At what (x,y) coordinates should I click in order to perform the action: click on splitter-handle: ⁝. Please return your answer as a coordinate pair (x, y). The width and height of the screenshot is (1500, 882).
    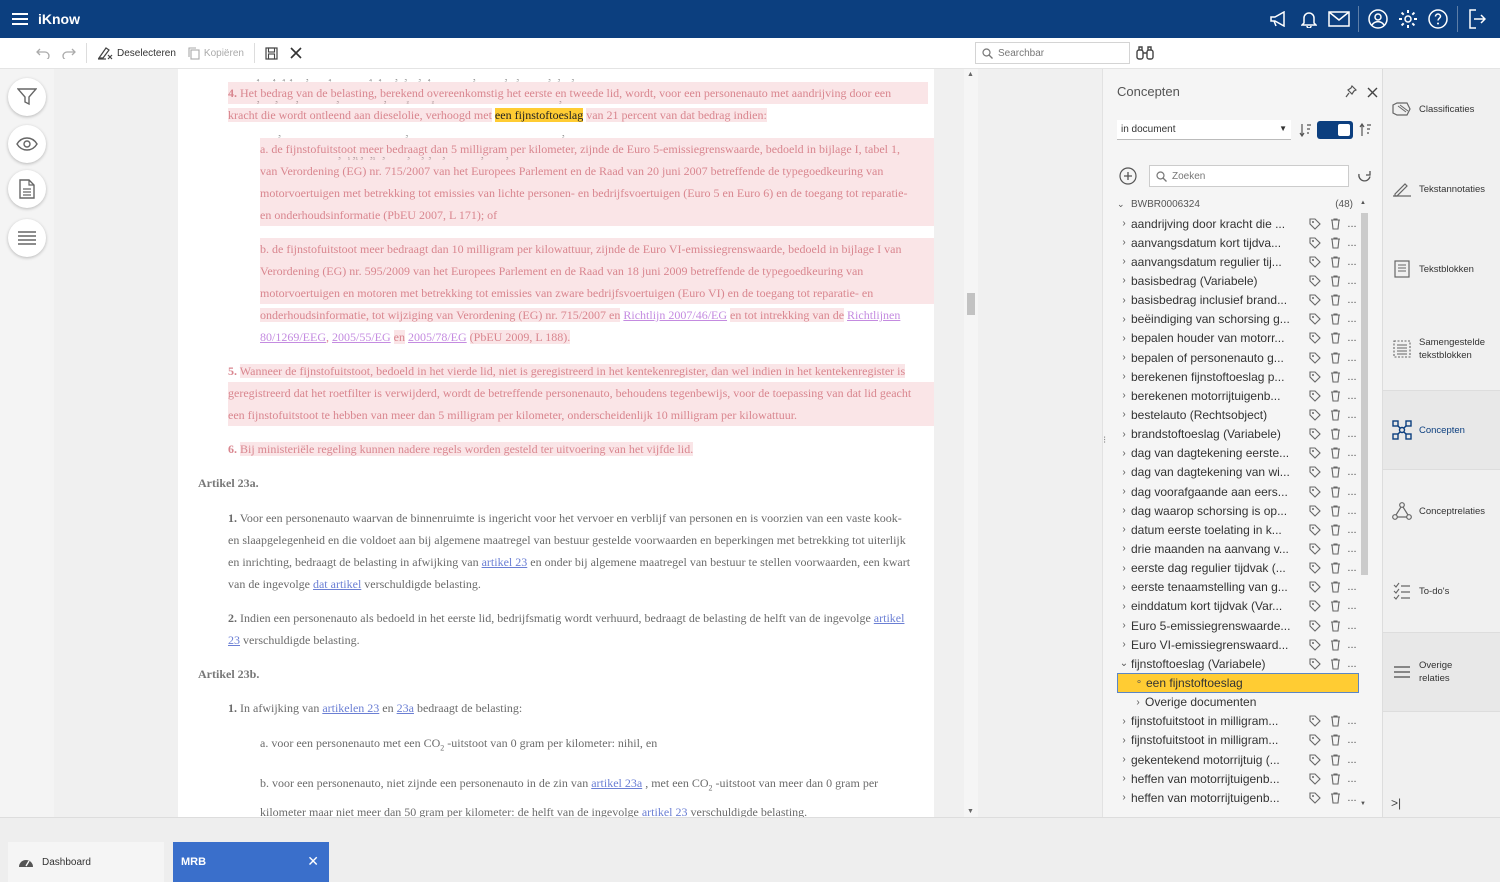
    Looking at the image, I should click on (1104, 440).